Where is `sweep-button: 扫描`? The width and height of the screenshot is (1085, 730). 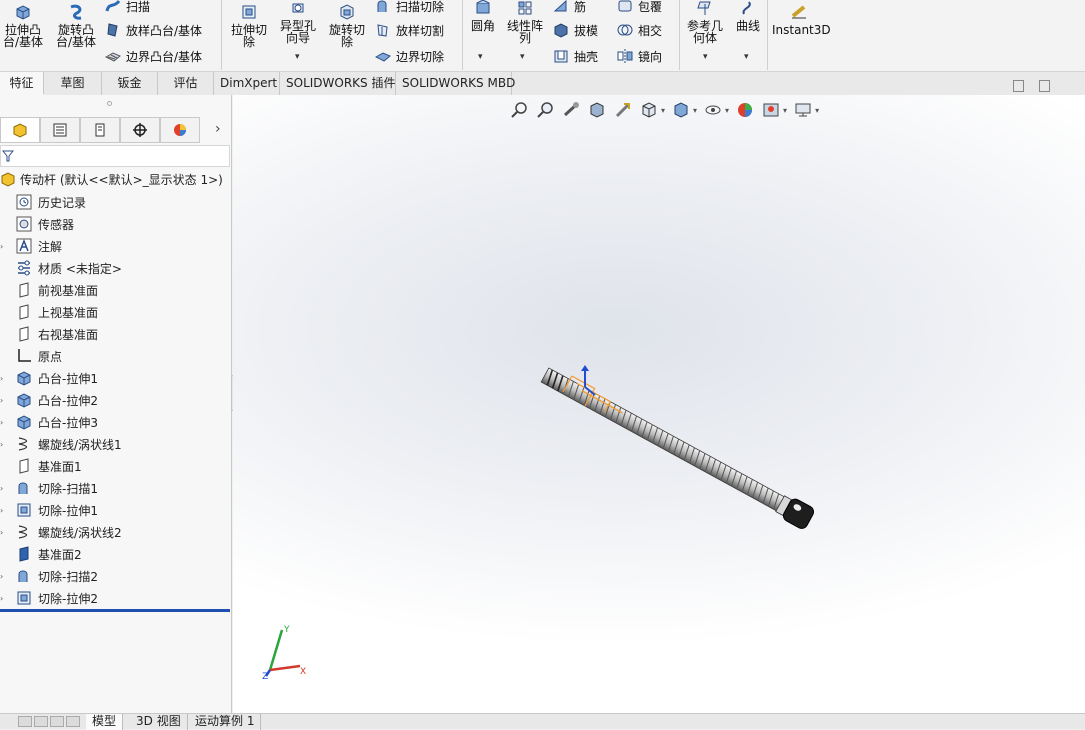
sweep-button: 扫描 is located at coordinates (127, 8).